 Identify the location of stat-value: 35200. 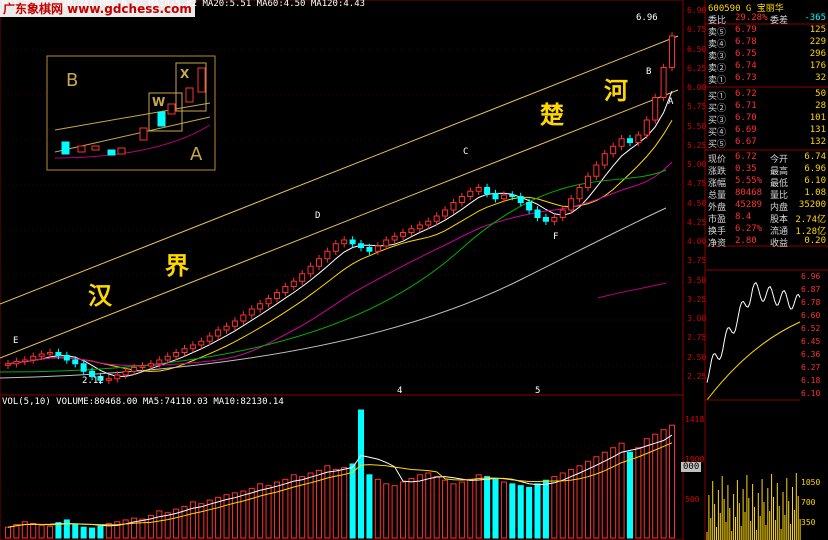
(812, 205).